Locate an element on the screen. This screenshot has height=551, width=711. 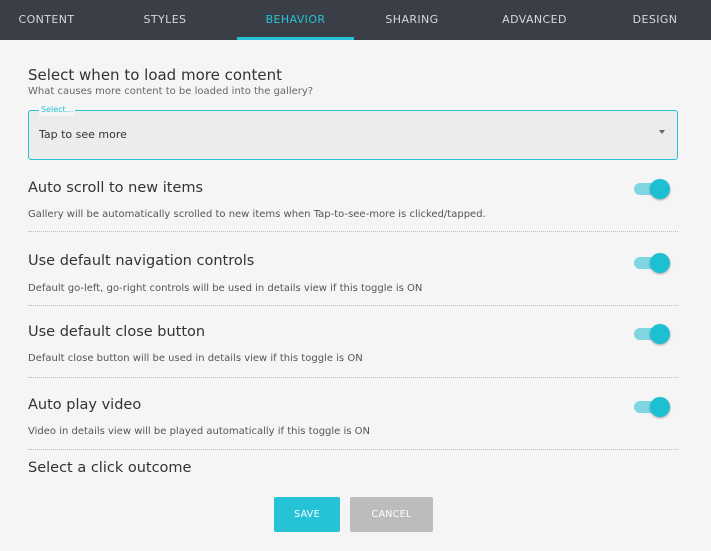
toggle-title-navigation: Use default navigation controls is located at coordinates (141, 261).